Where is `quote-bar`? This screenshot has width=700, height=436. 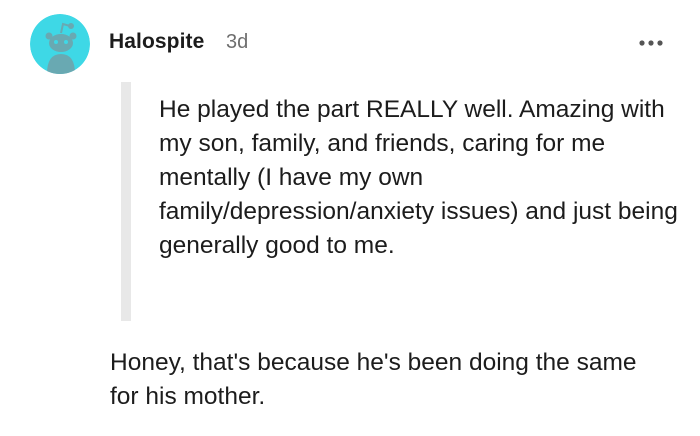
quote-bar is located at coordinates (126, 201).